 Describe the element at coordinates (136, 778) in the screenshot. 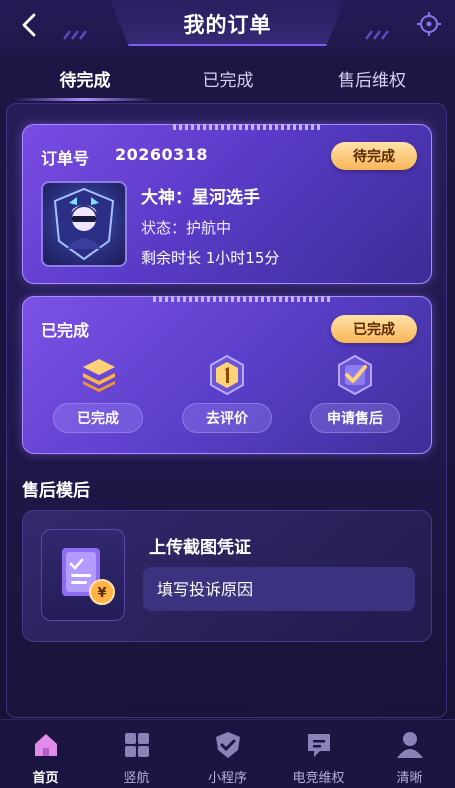

I see `nav-label-grid: 竖航` at that location.